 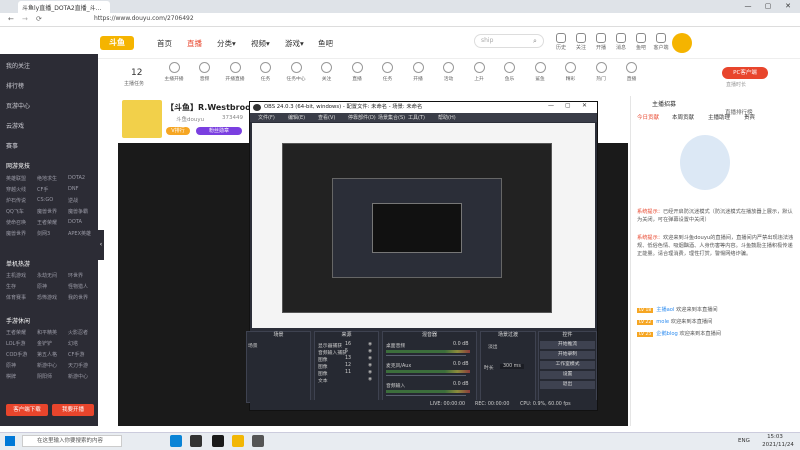 I want to click on nav-category: 分类▾, so click(x=226, y=43).